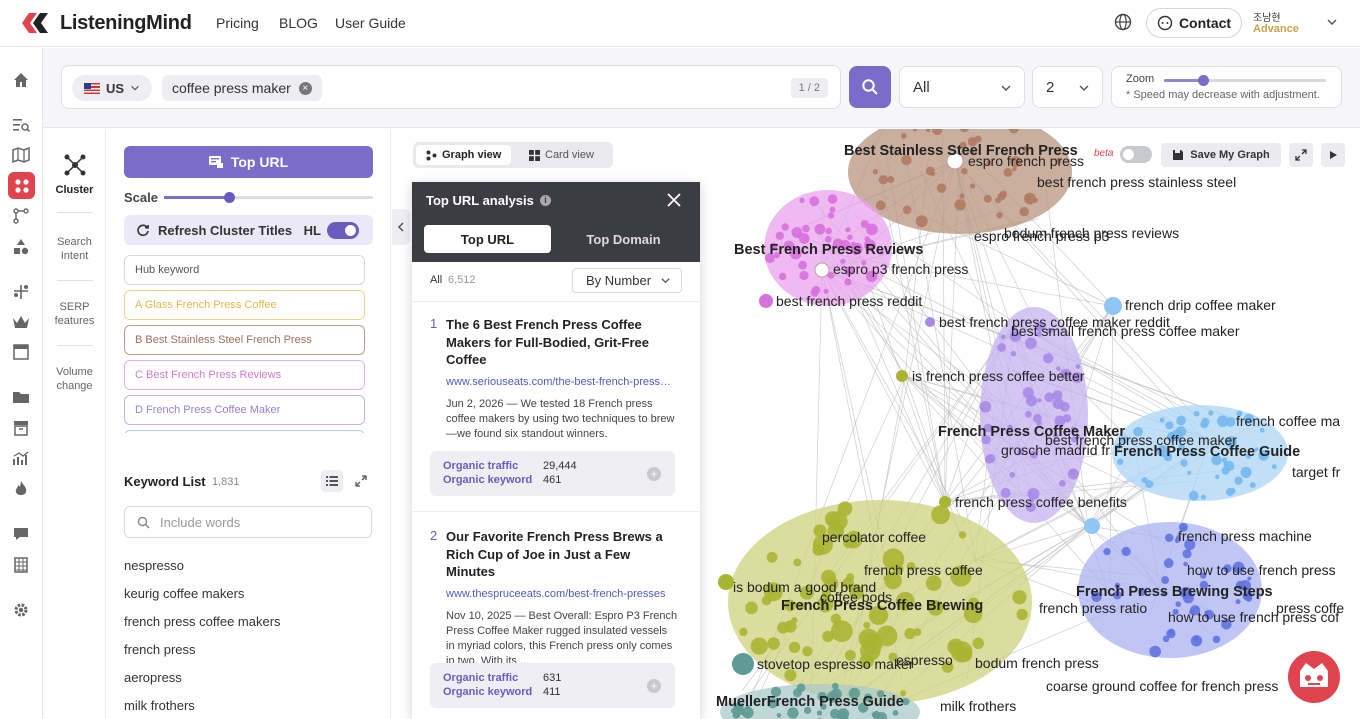 This screenshot has height=719, width=1360. I want to click on home-icon, so click(21, 80).